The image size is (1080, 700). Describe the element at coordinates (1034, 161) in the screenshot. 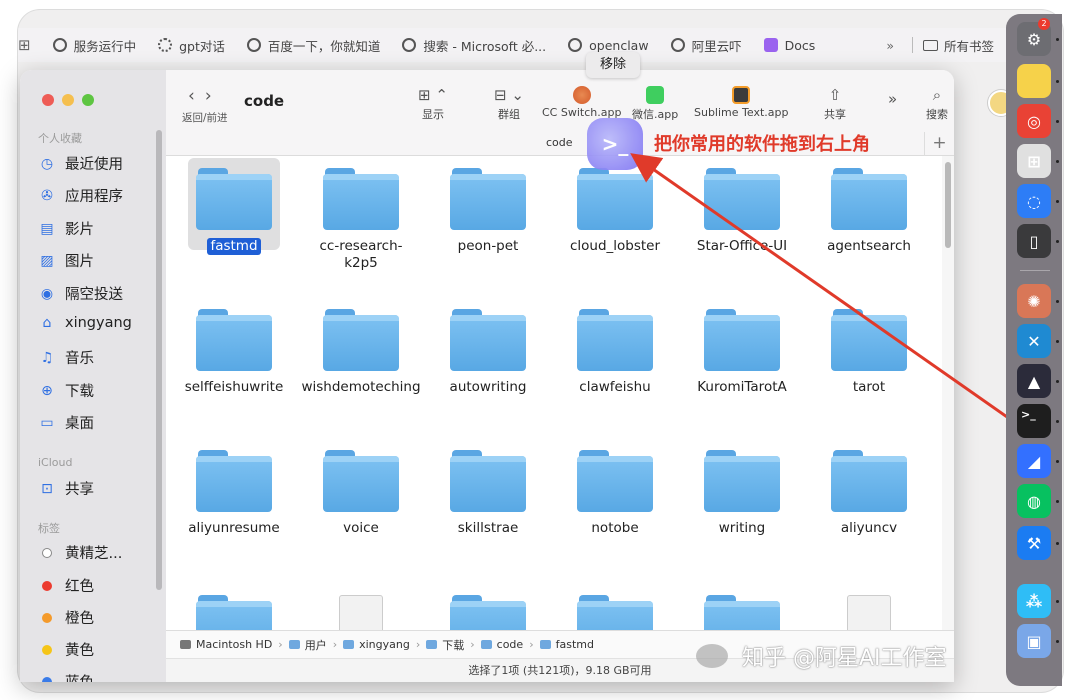

I see `launchpad-icon: ⊞` at that location.